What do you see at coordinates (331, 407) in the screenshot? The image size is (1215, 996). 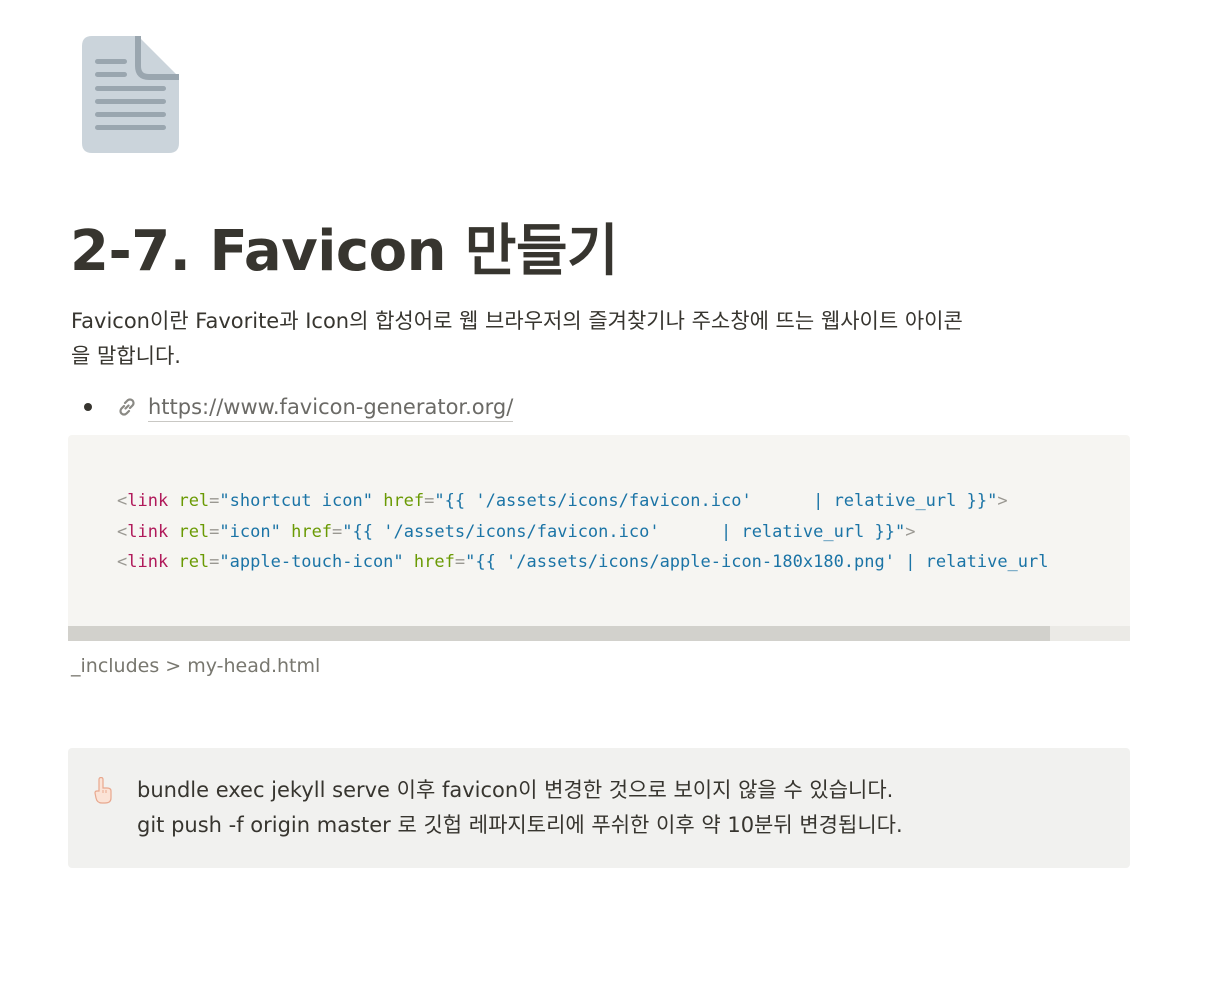 I see `favicon-generator-link: https://www.favicon-generator.org/` at bounding box center [331, 407].